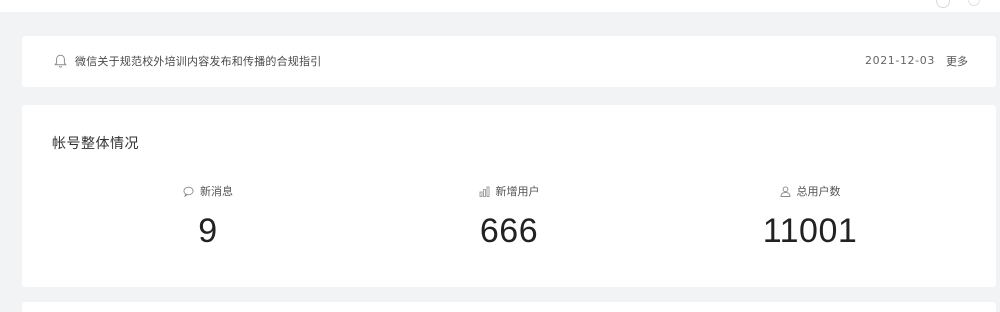  What do you see at coordinates (500, 6) in the screenshot?
I see `top-bar` at bounding box center [500, 6].